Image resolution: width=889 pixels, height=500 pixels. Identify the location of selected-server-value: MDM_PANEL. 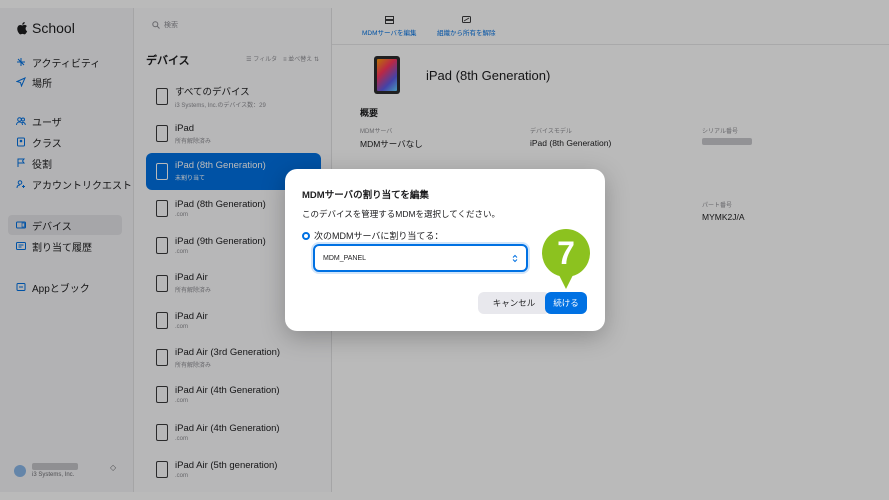
(345, 258).